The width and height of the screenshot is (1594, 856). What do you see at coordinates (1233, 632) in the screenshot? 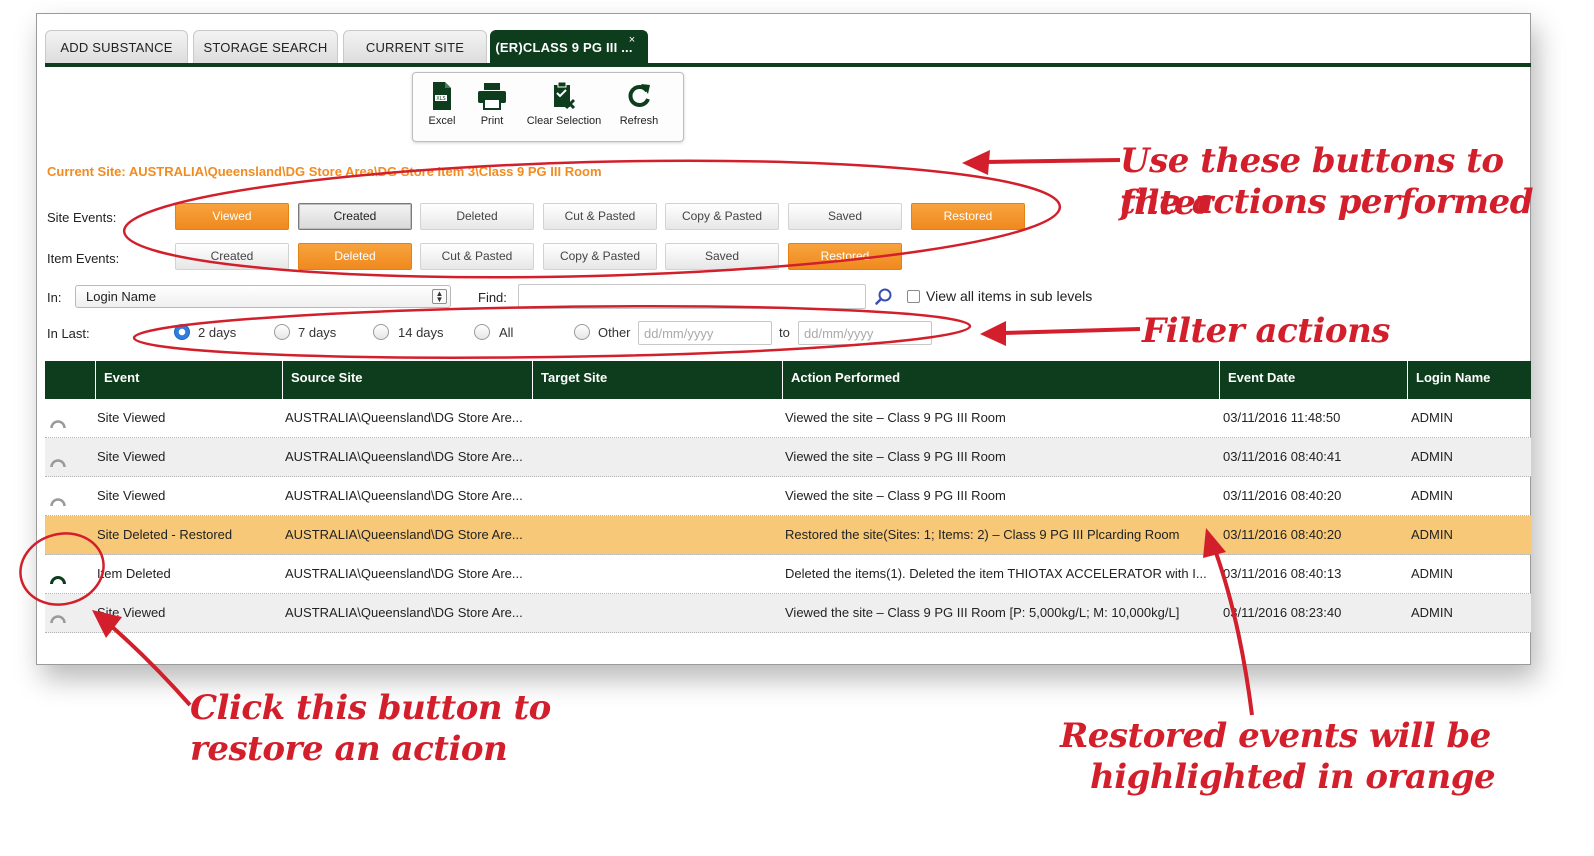
I see `arrow-highlight` at bounding box center [1233, 632].